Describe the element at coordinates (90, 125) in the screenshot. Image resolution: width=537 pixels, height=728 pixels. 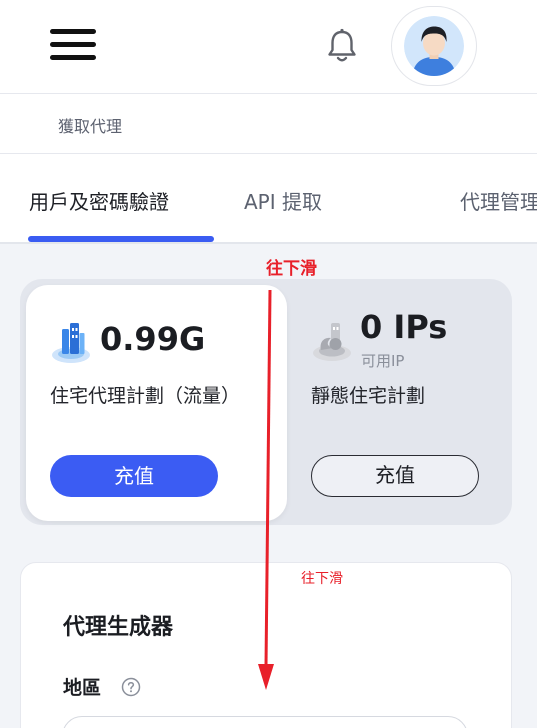
I see `breadcrumb: 獲取代理` at that location.